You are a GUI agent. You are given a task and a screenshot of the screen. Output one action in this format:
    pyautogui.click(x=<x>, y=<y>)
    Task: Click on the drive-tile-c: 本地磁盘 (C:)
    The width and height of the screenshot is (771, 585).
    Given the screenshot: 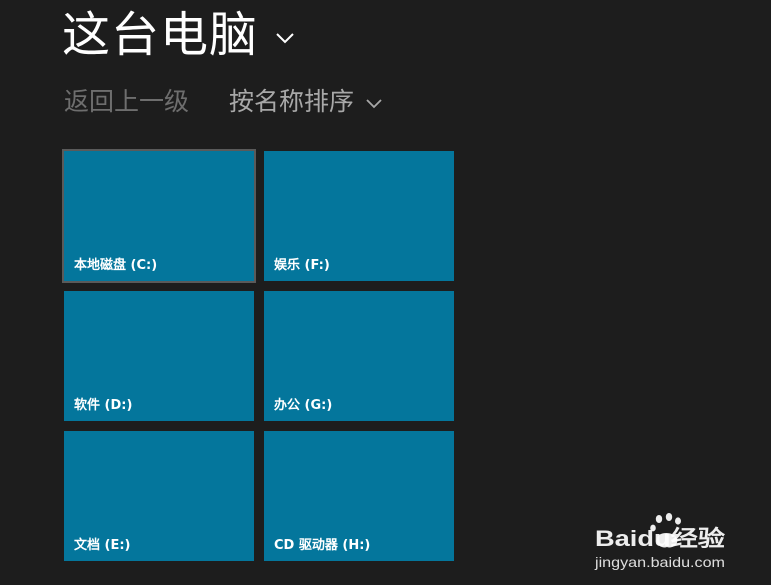 What is the action you would take?
    pyautogui.click(x=159, y=216)
    